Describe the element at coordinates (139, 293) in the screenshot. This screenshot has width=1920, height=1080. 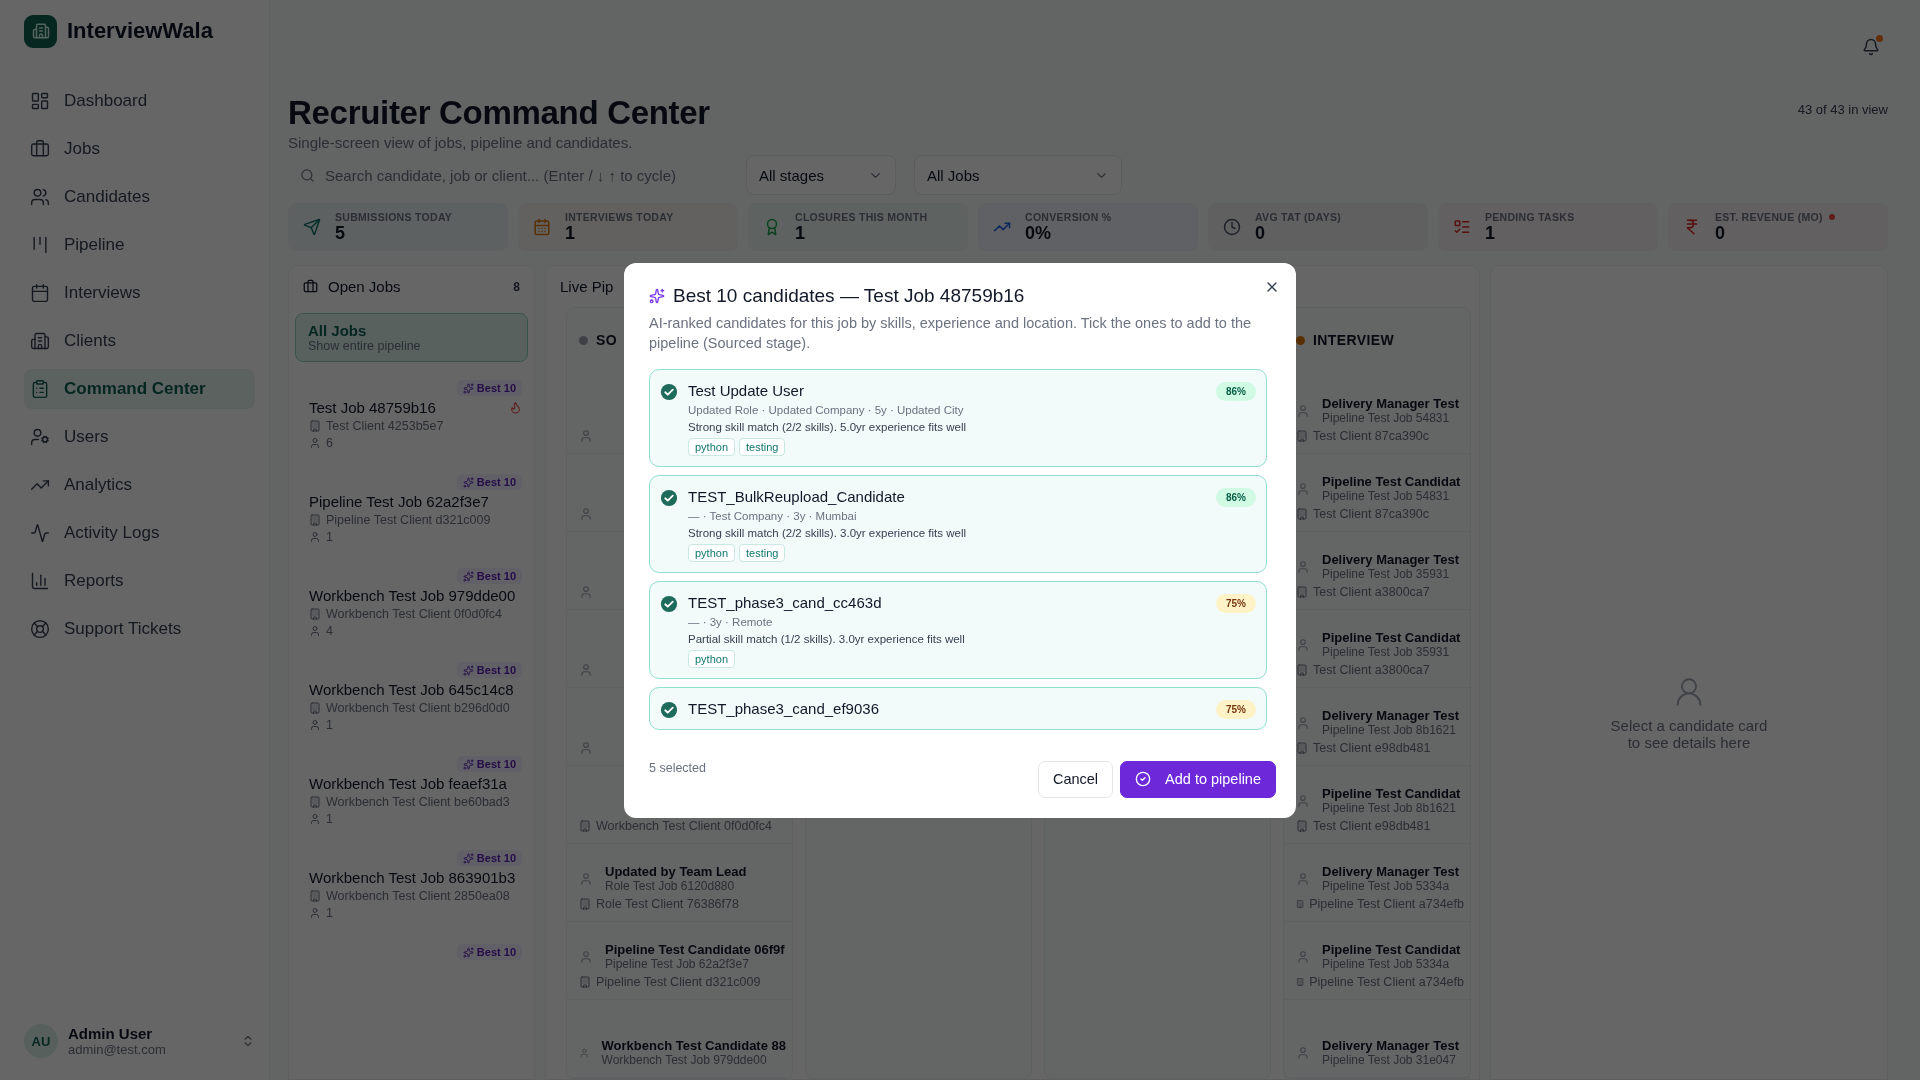
I see `nav-item: Interviews` at that location.